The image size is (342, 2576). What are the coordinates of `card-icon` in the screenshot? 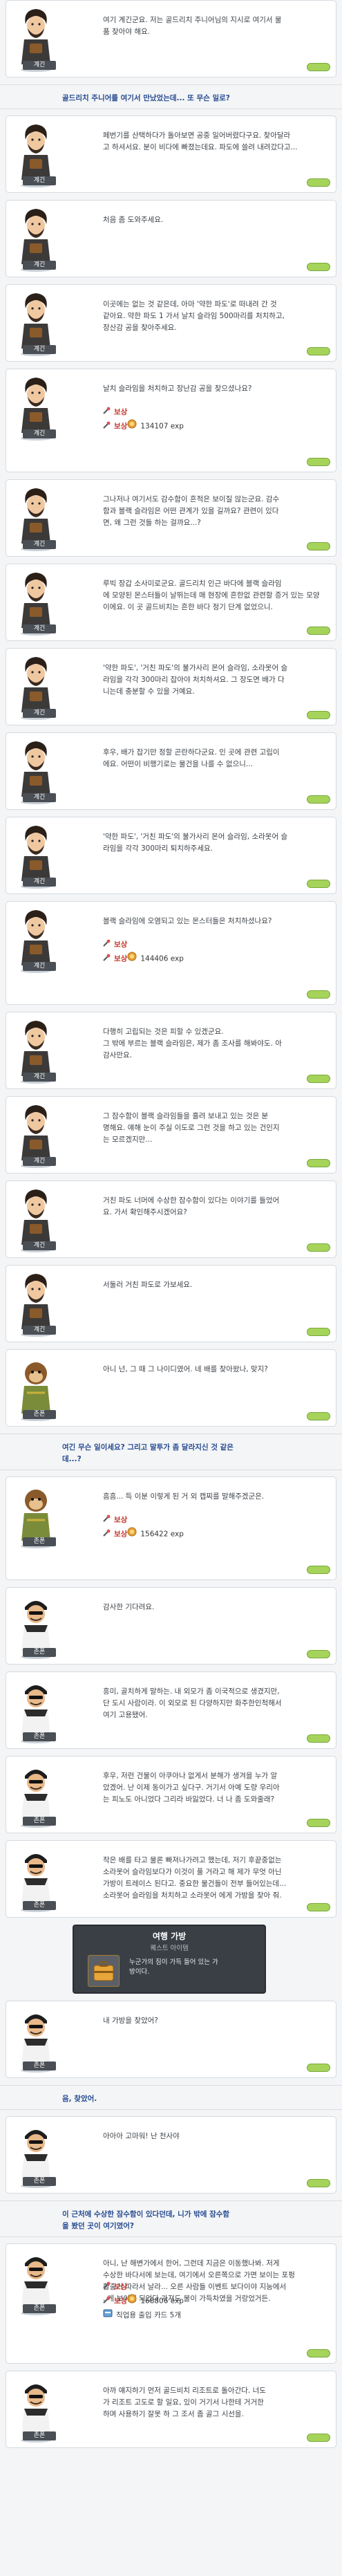 It's located at (108, 2315).